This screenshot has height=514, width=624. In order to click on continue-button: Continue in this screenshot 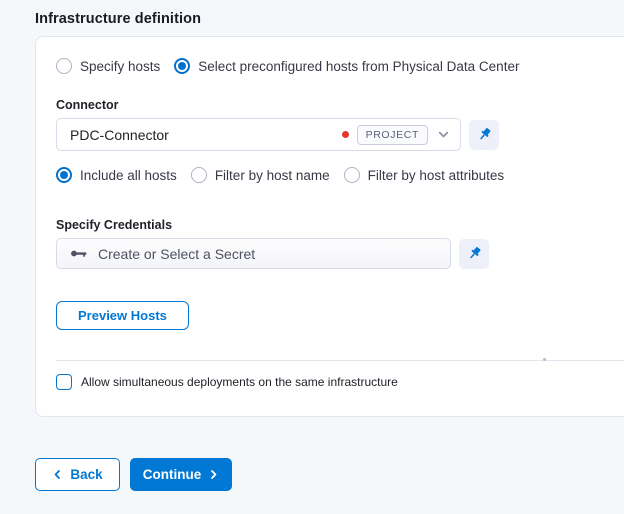, I will do `click(181, 474)`.